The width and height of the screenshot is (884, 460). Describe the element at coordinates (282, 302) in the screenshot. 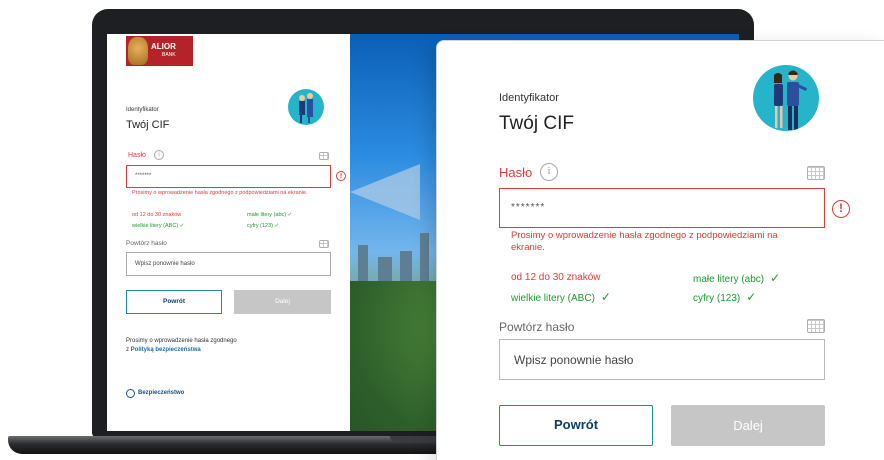

I see `next-button-small: Dalej` at that location.